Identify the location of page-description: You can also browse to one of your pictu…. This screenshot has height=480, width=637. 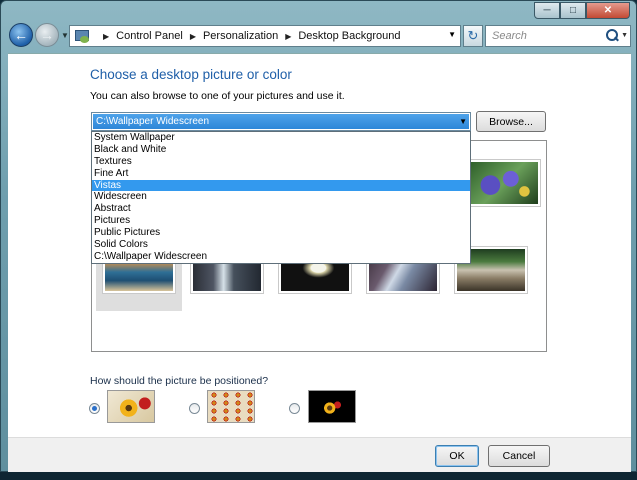
(217, 96).